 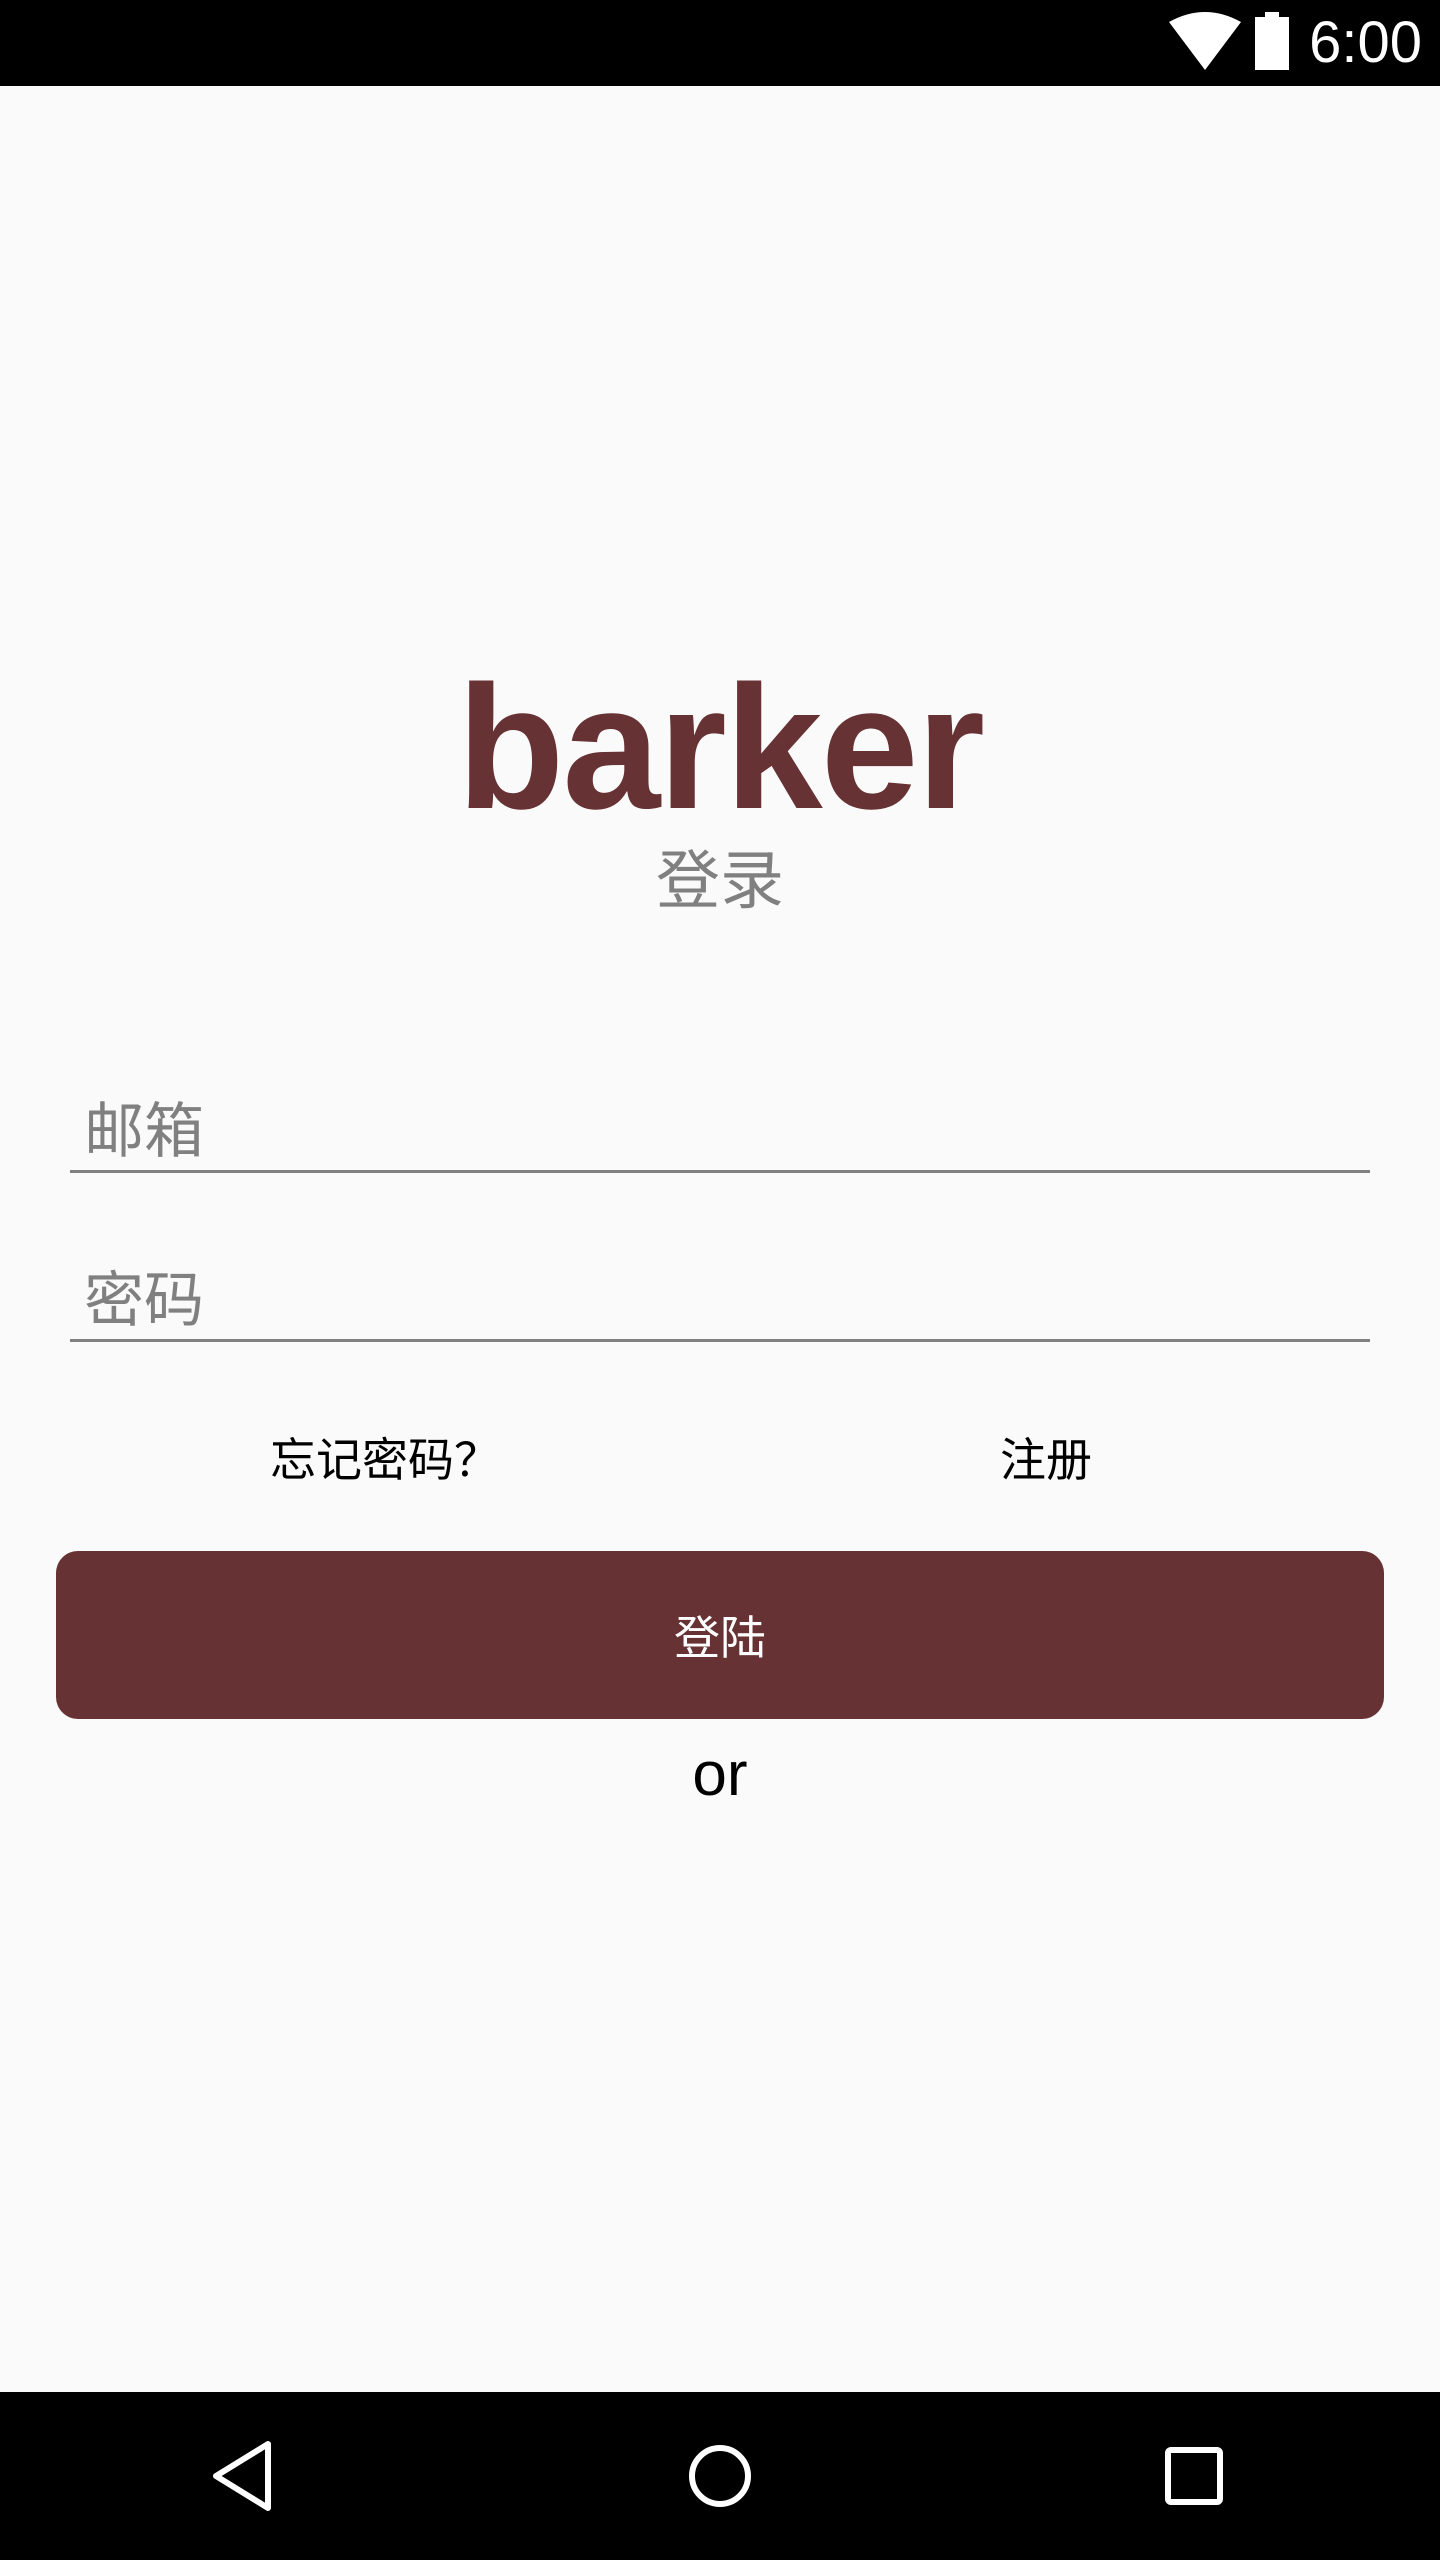 What do you see at coordinates (720, 882) in the screenshot?
I see `page-subtitle: 登录` at bounding box center [720, 882].